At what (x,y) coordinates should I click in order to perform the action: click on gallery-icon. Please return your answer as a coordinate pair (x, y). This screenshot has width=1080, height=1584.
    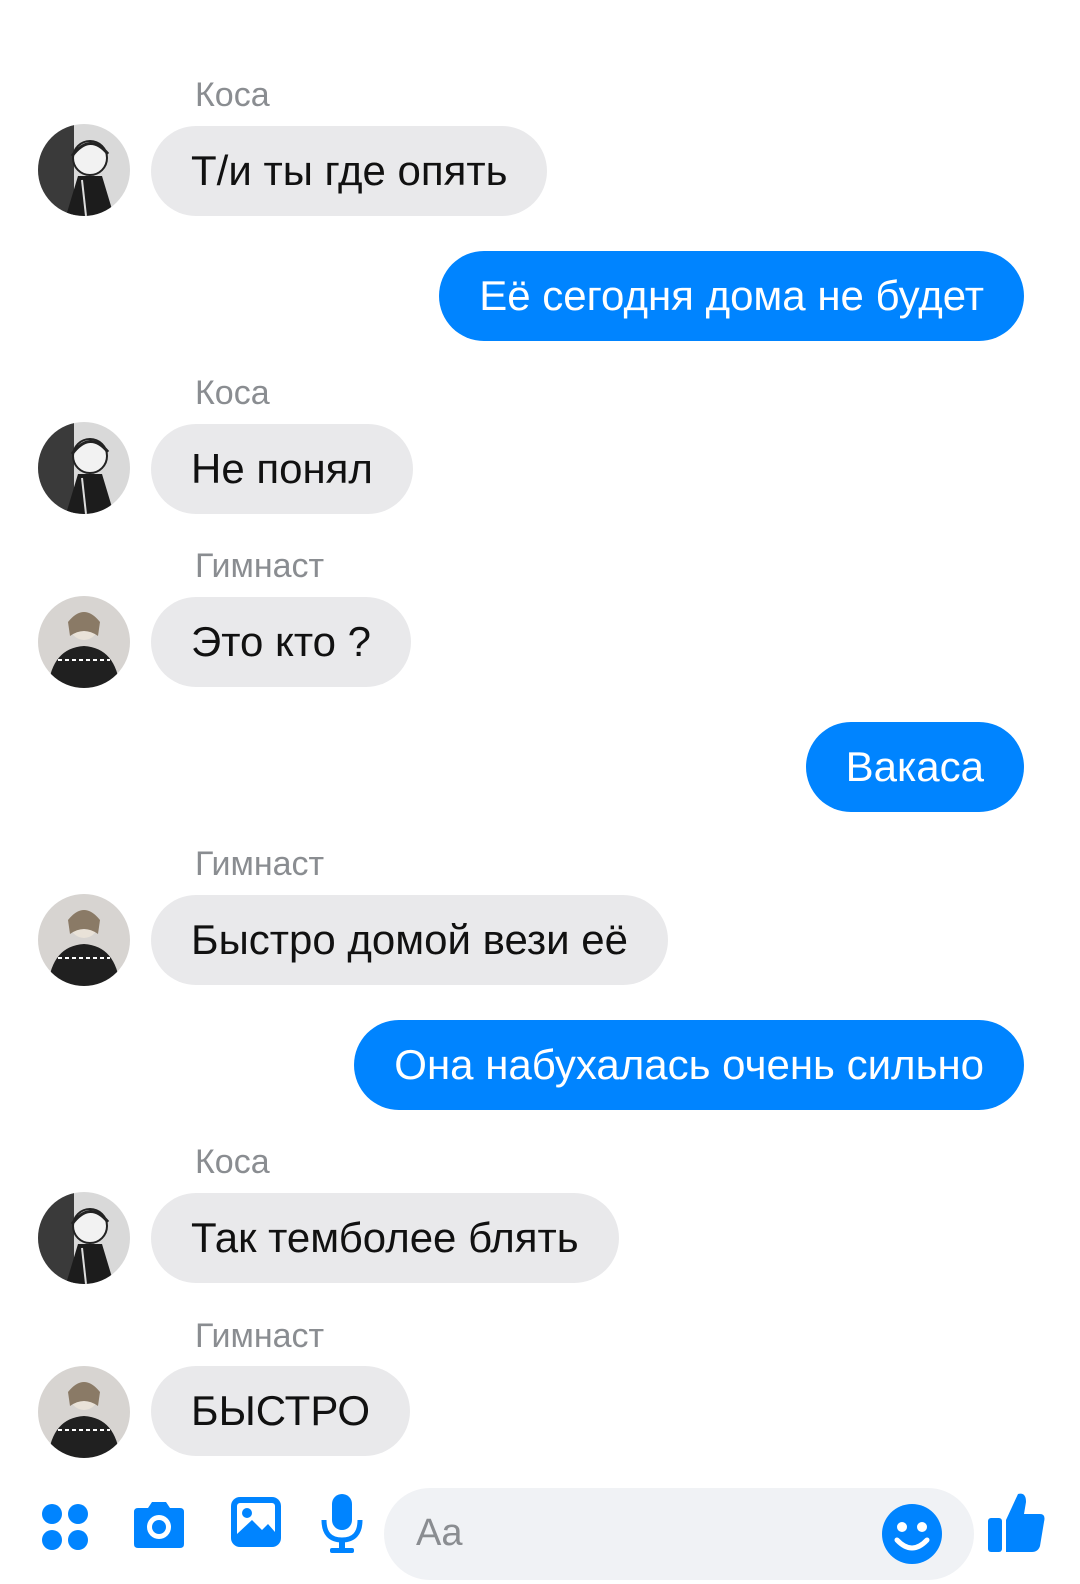
    Looking at the image, I should click on (256, 1522).